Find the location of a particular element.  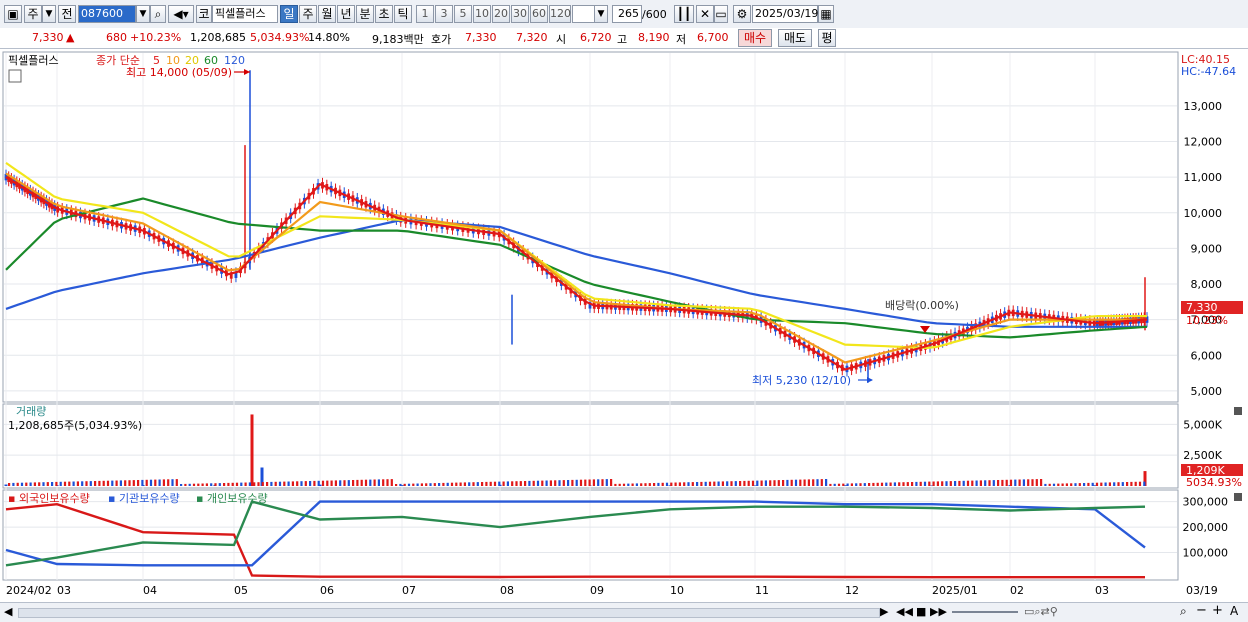

table-toggle-icon is located at coordinates (15, 76).